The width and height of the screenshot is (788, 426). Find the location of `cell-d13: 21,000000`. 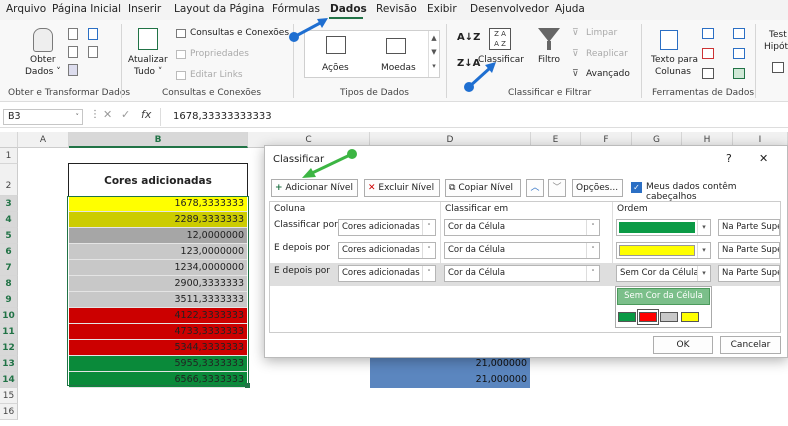

cell-d13: 21,000000 is located at coordinates (450, 364).